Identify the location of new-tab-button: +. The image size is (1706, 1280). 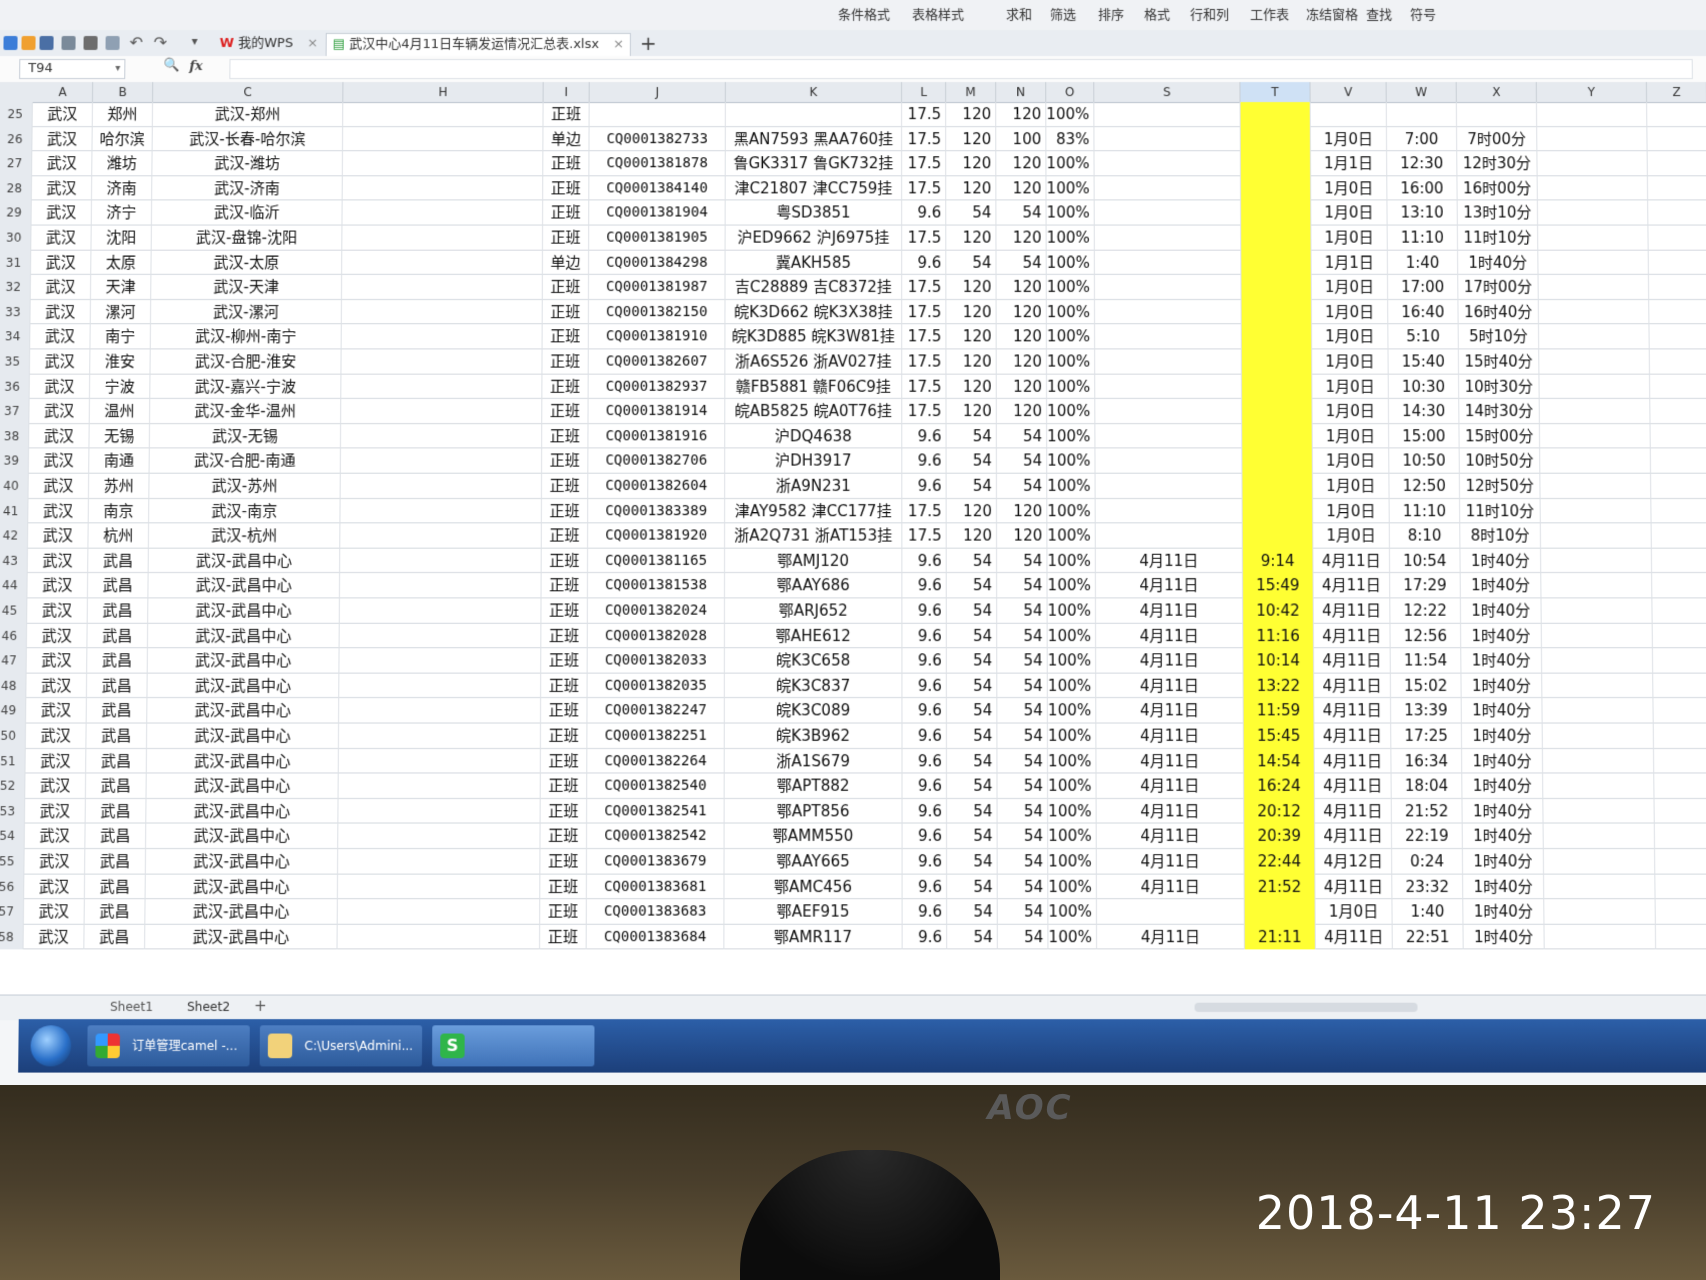
(648, 43).